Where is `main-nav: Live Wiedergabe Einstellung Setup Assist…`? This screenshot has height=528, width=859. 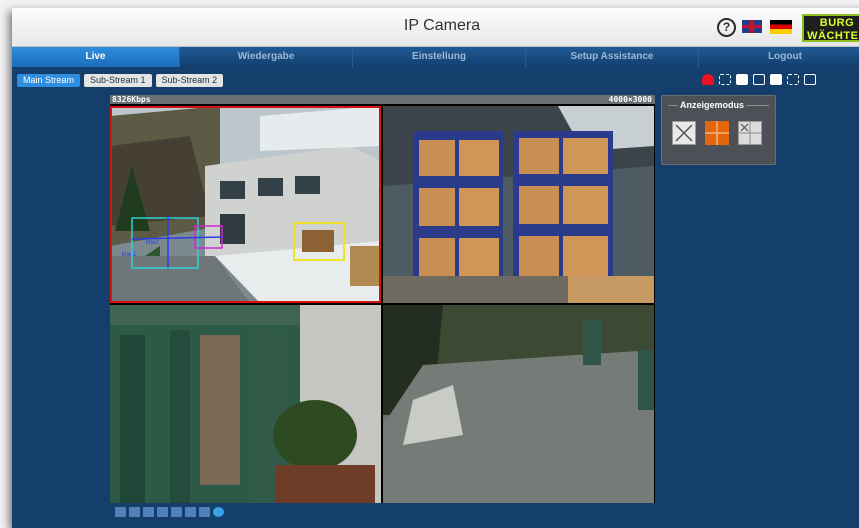 main-nav: Live Wiedergabe Einstellung Setup Assist… is located at coordinates (435, 57).